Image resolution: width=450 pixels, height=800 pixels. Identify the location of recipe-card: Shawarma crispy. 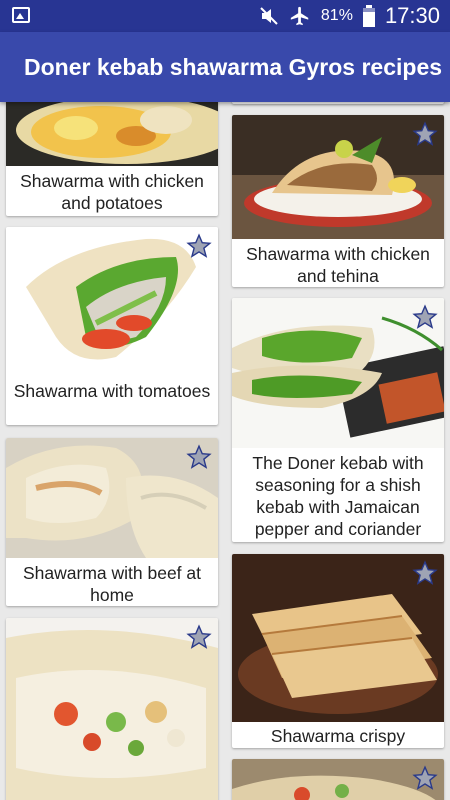
(338, 651).